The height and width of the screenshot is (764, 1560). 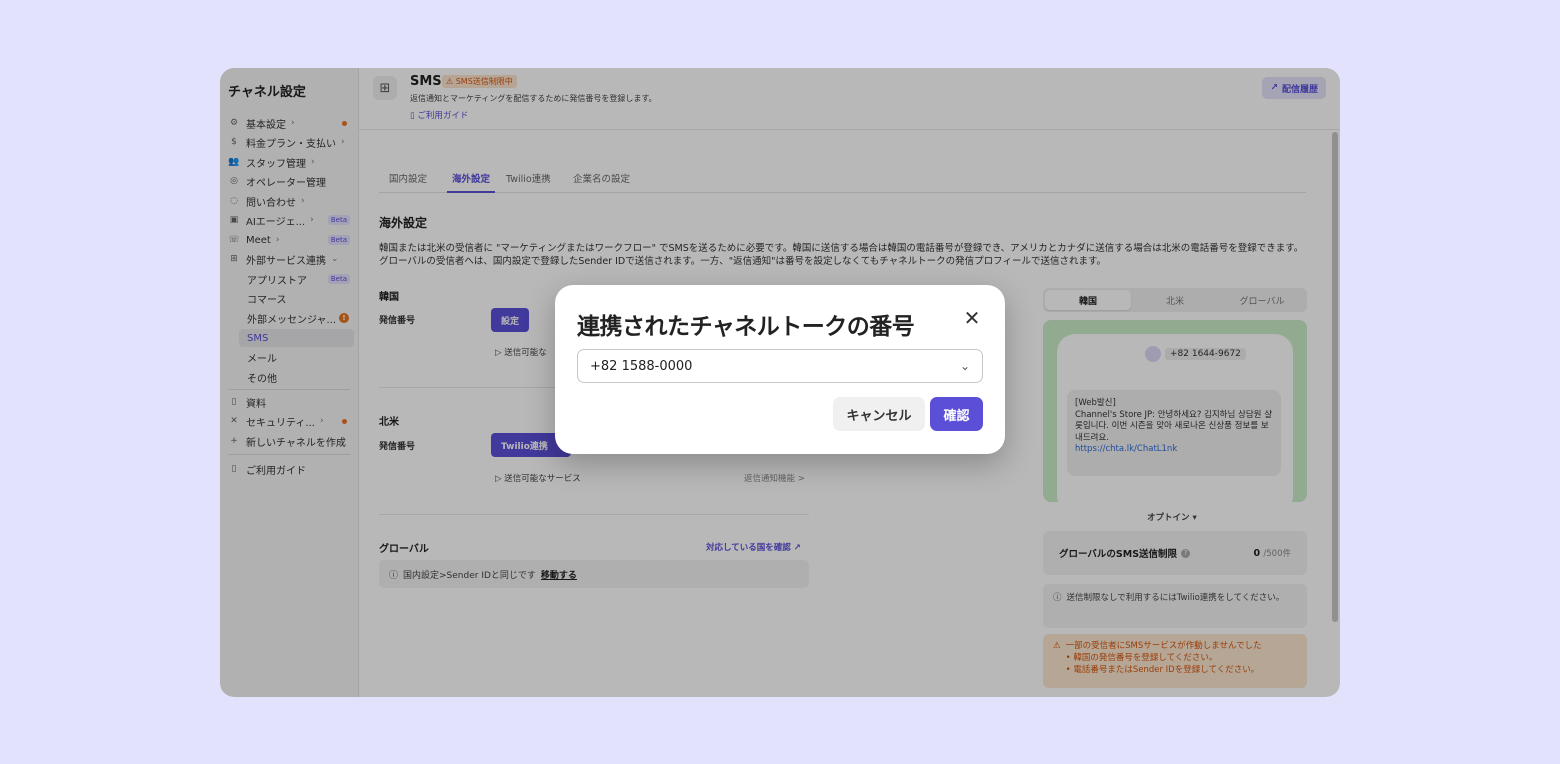 I want to click on number-select: +82 1588-0000 ⌄, so click(x=780, y=366).